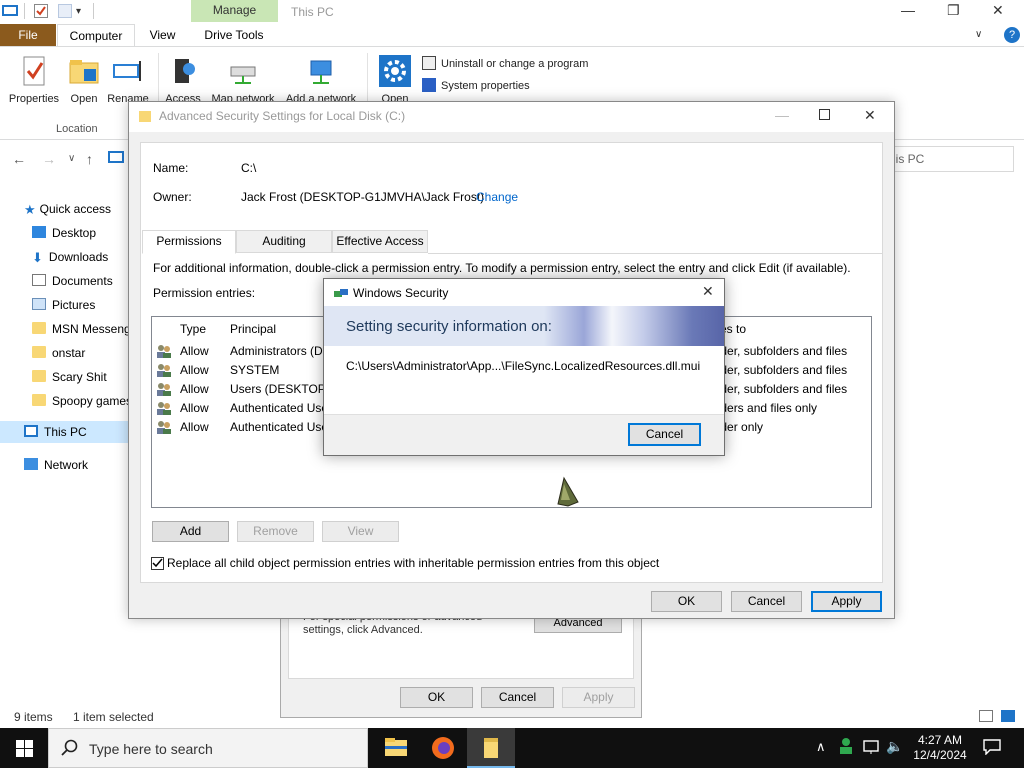  I want to click on access-media-button: Access, so click(183, 80).